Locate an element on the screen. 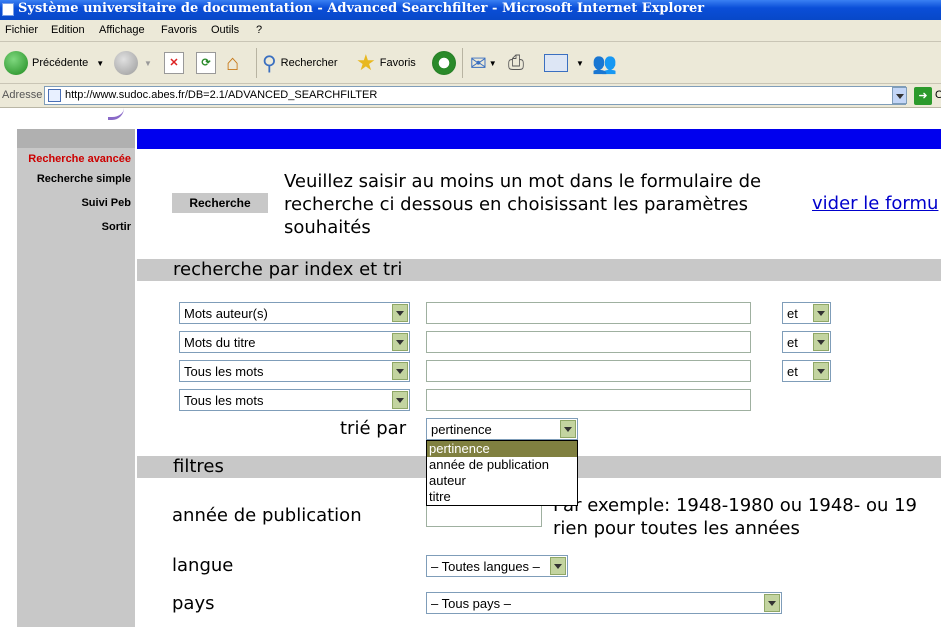 The image size is (941, 627). index-field-select-4: Tous les mots is located at coordinates (294, 400).